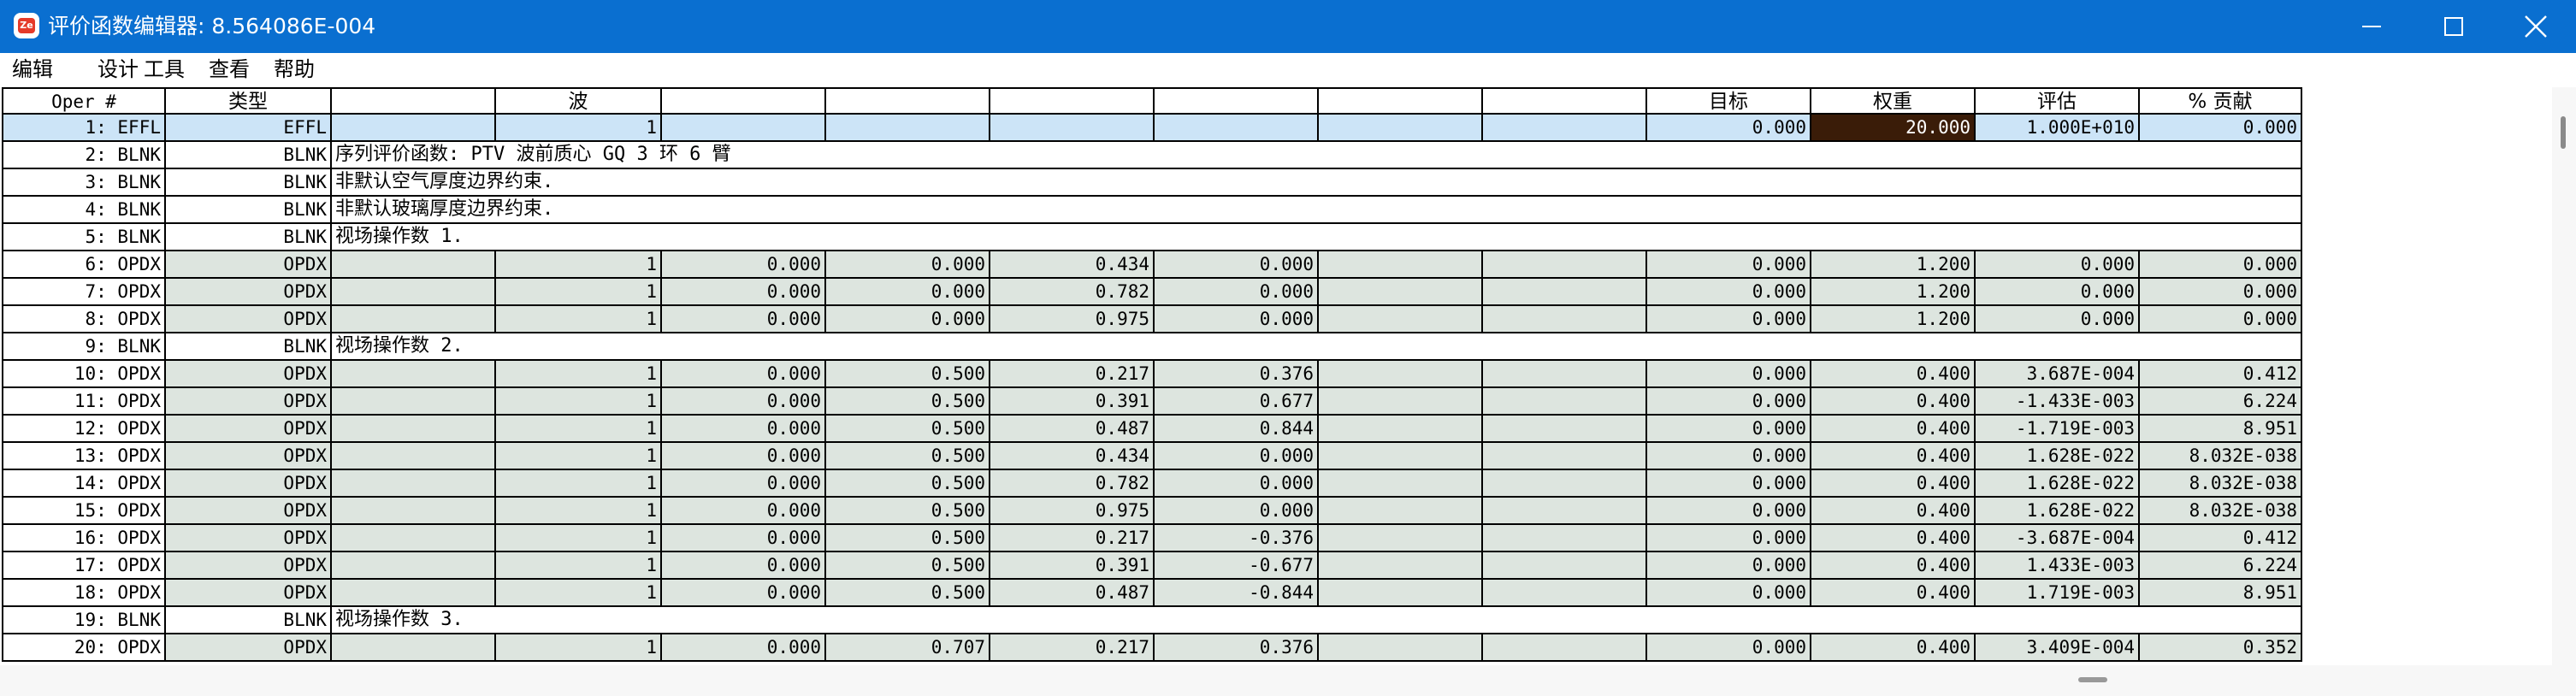  I want to click on comment-row: 5: BLNK BLNK 视场操作数 1., so click(1152, 237).